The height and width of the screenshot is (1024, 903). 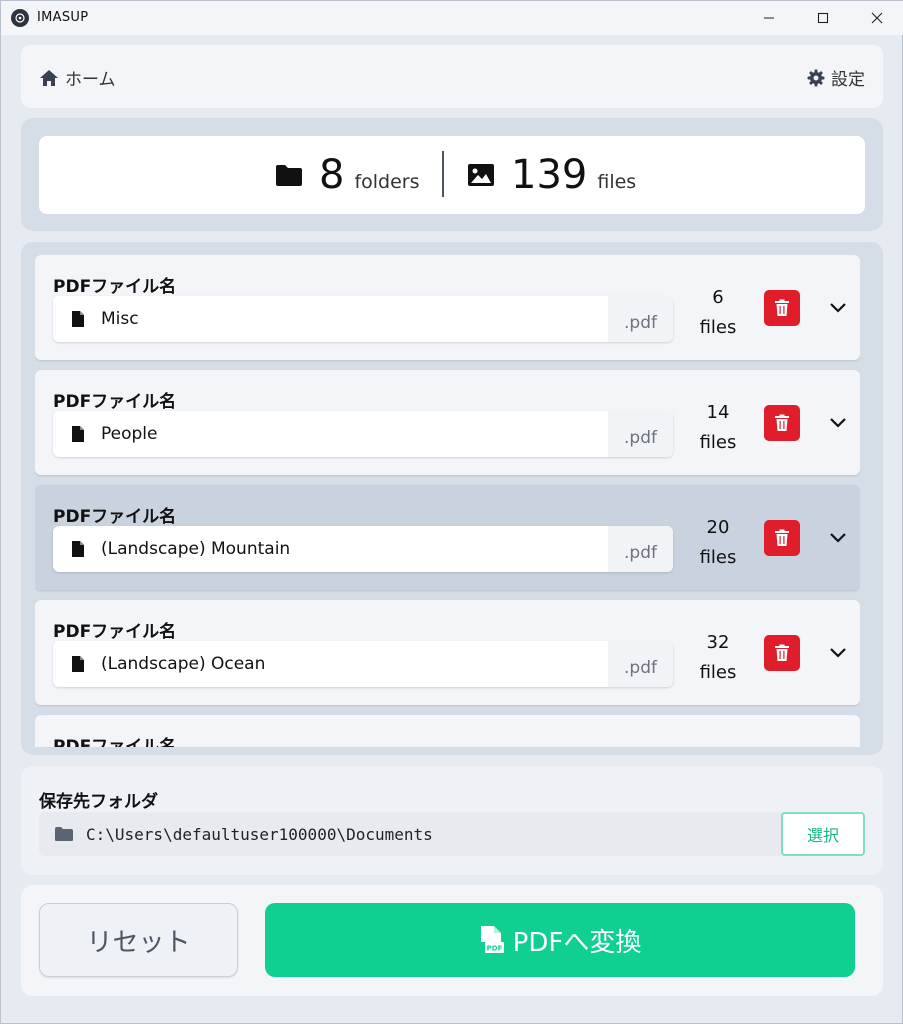 What do you see at coordinates (363, 434) in the screenshot?
I see `pdf-name-field: People .pdf` at bounding box center [363, 434].